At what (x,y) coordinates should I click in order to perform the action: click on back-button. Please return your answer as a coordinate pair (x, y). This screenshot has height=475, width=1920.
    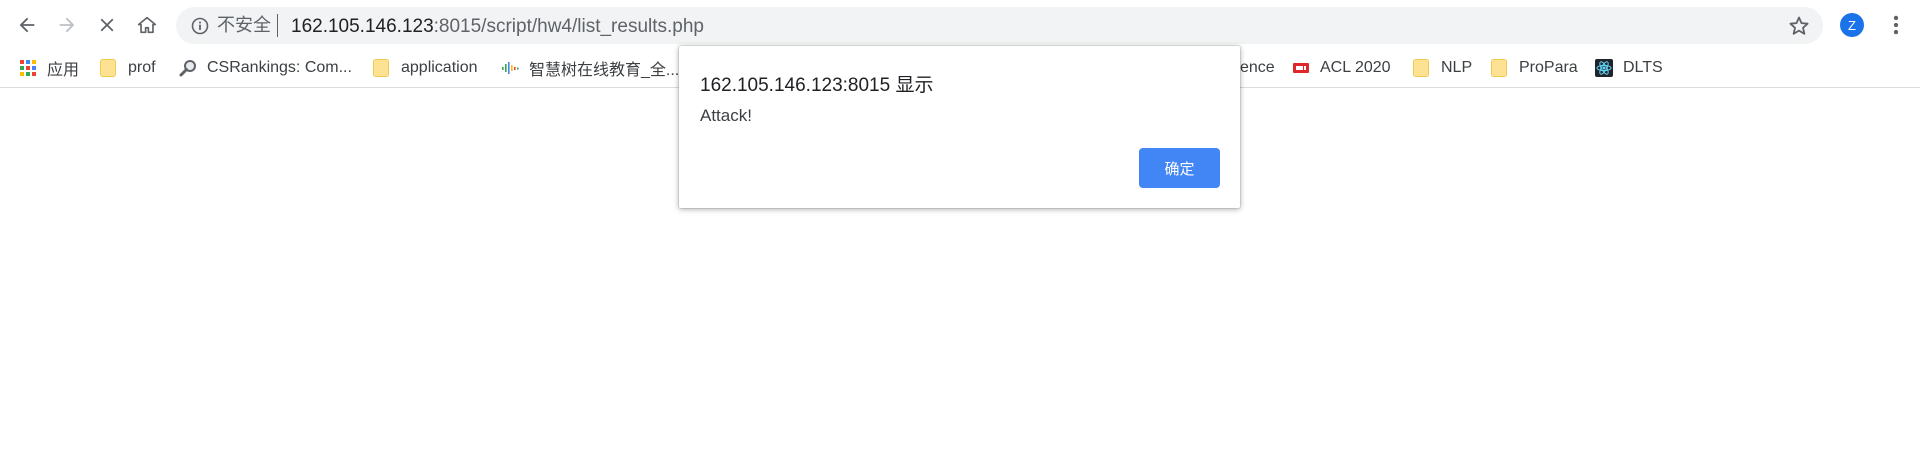
    Looking at the image, I should click on (27, 25).